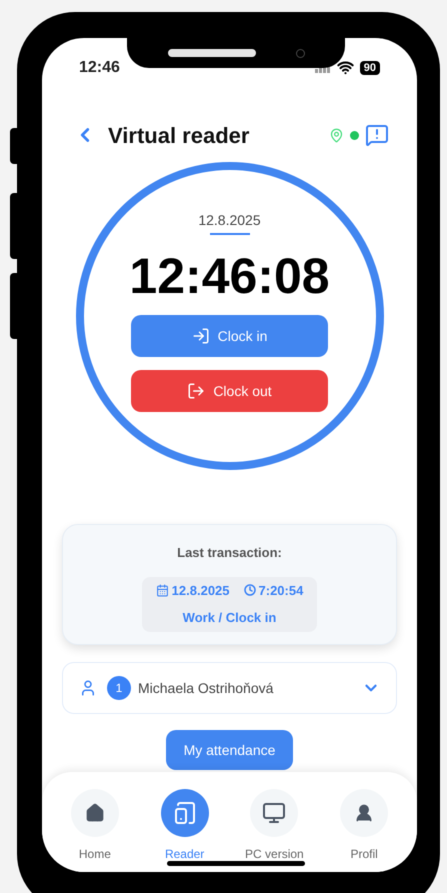 This screenshot has width=447, height=893. I want to click on date-label: 12.8.2025, so click(229, 220).